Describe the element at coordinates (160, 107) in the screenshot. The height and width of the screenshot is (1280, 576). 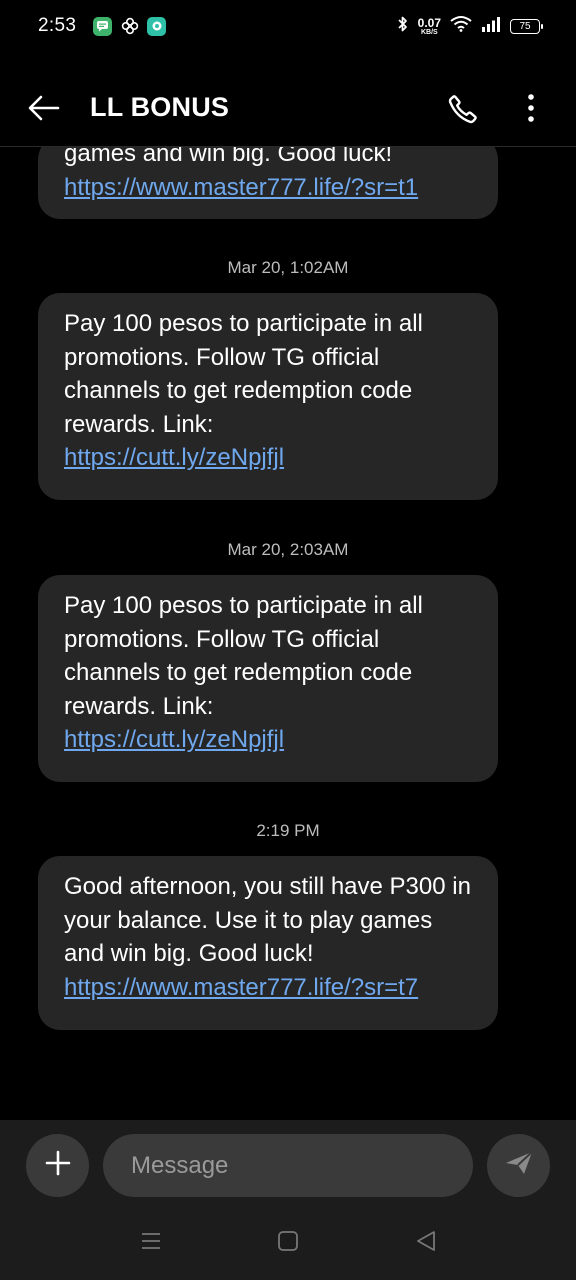
I see `conversation-title: LL BONUS` at that location.